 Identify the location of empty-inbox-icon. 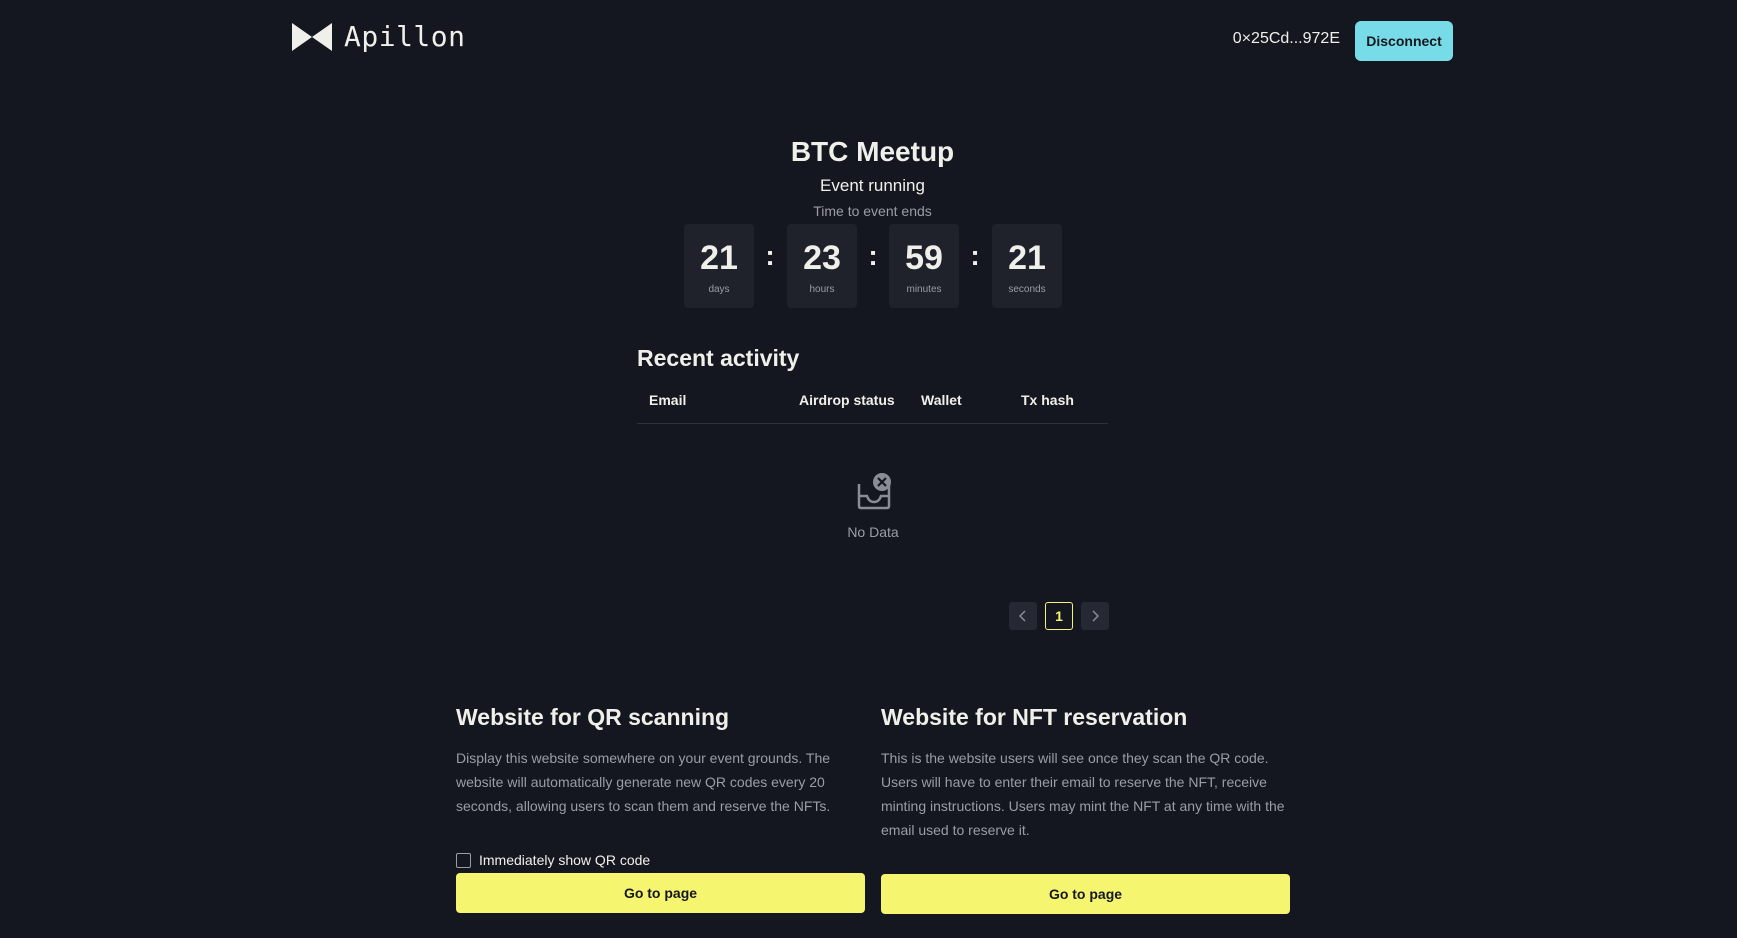
(874, 491).